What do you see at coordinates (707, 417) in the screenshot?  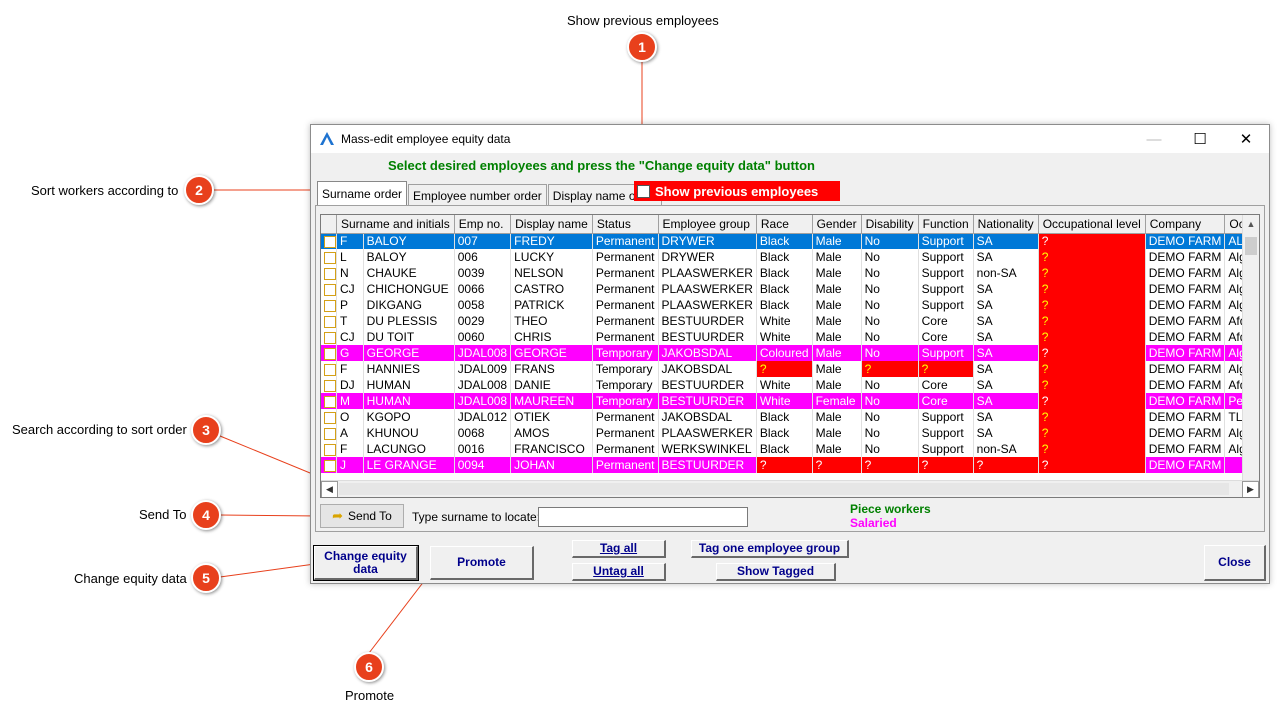 I see `table-cell: JAKOBSDAL` at bounding box center [707, 417].